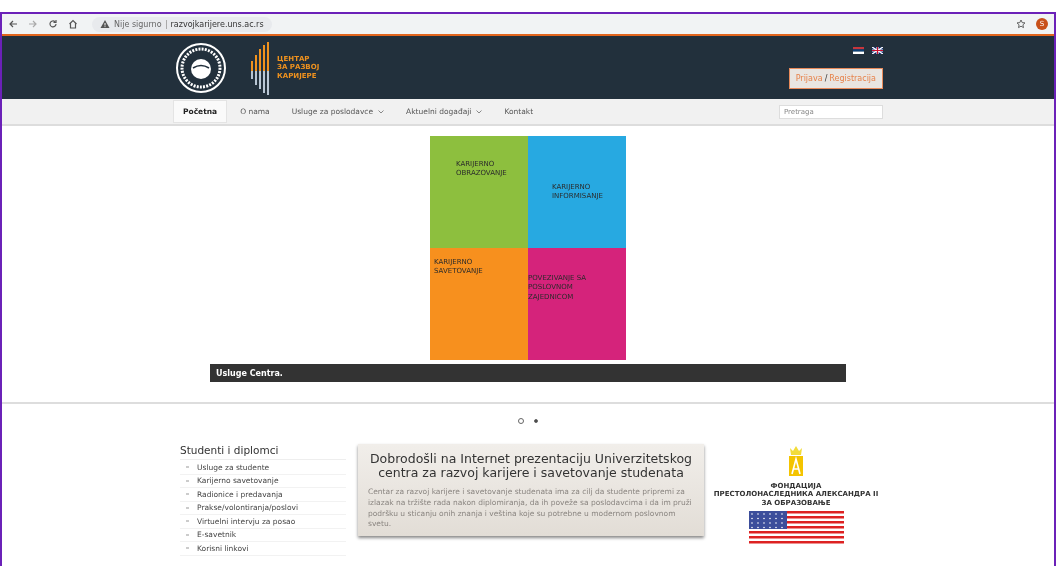 This screenshot has width=1056, height=568. What do you see at coordinates (528, 373) in the screenshot?
I see `slide-caption: Usluge Centra.` at bounding box center [528, 373].